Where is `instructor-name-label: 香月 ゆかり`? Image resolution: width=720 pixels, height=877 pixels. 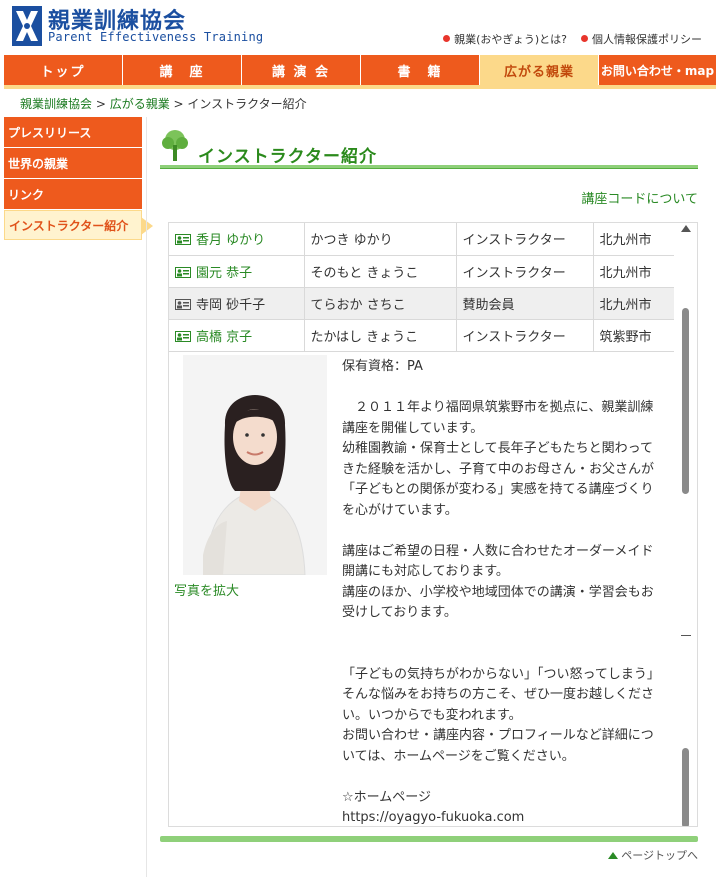 instructor-name-label: 香月 ゆかり is located at coordinates (231, 241).